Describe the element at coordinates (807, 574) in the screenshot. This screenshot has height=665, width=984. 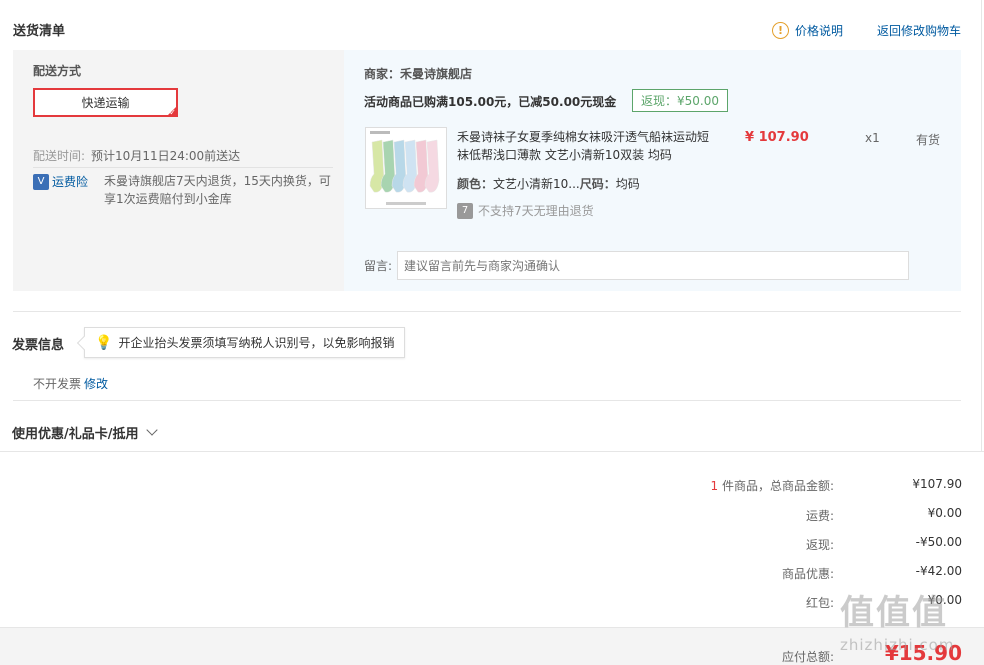
I see `discount-label: 商品优惠:` at that location.